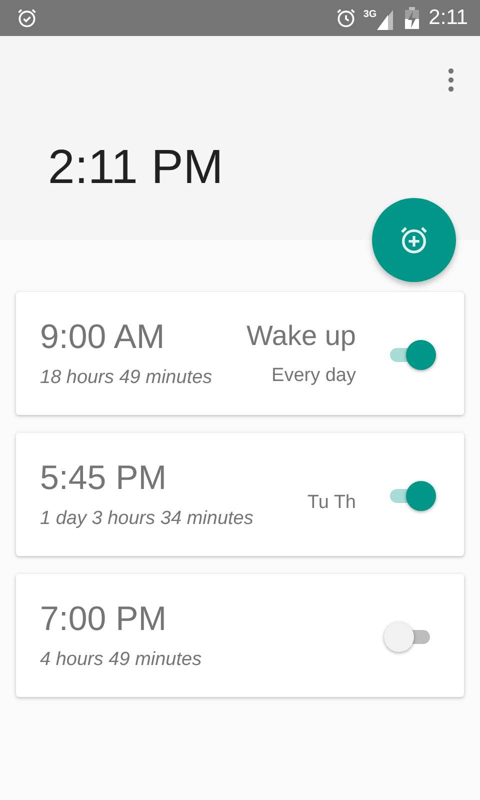 The width and height of the screenshot is (480, 800). I want to click on alarm-icon, so click(346, 18).